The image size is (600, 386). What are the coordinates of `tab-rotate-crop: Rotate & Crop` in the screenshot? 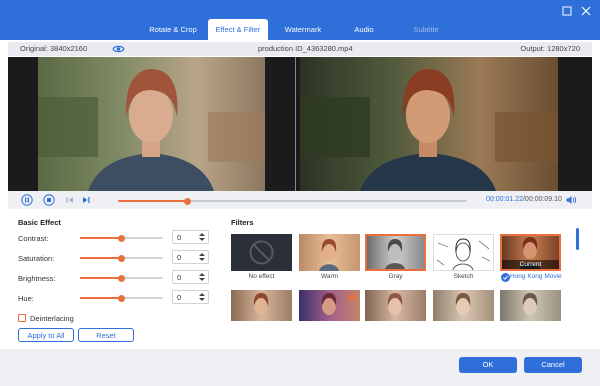 It's located at (173, 29).